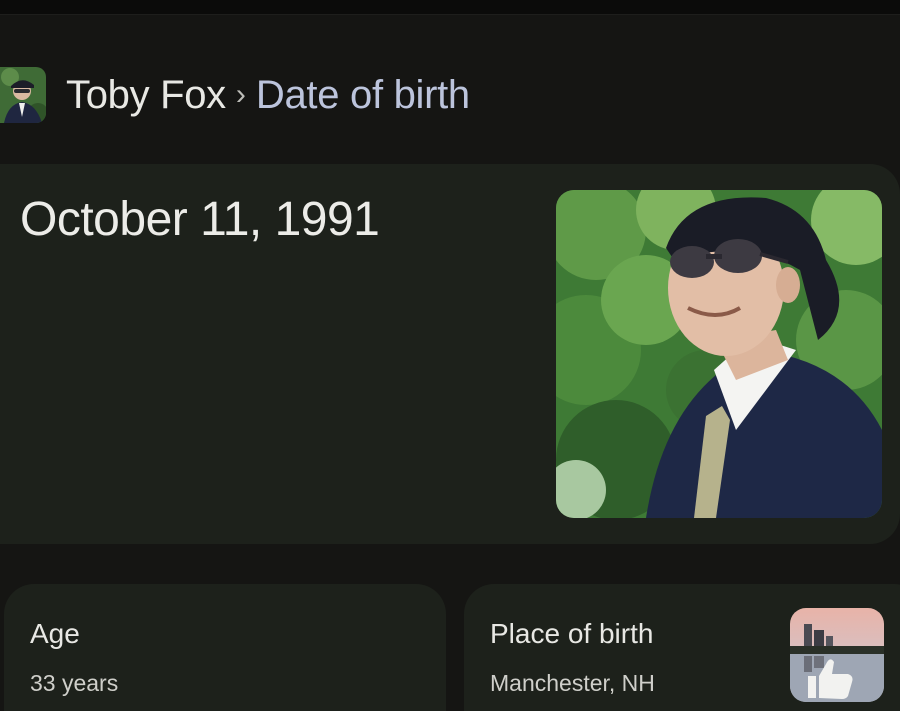 The height and width of the screenshot is (711, 900). I want to click on fact-value: Manchester, NH, so click(572, 683).